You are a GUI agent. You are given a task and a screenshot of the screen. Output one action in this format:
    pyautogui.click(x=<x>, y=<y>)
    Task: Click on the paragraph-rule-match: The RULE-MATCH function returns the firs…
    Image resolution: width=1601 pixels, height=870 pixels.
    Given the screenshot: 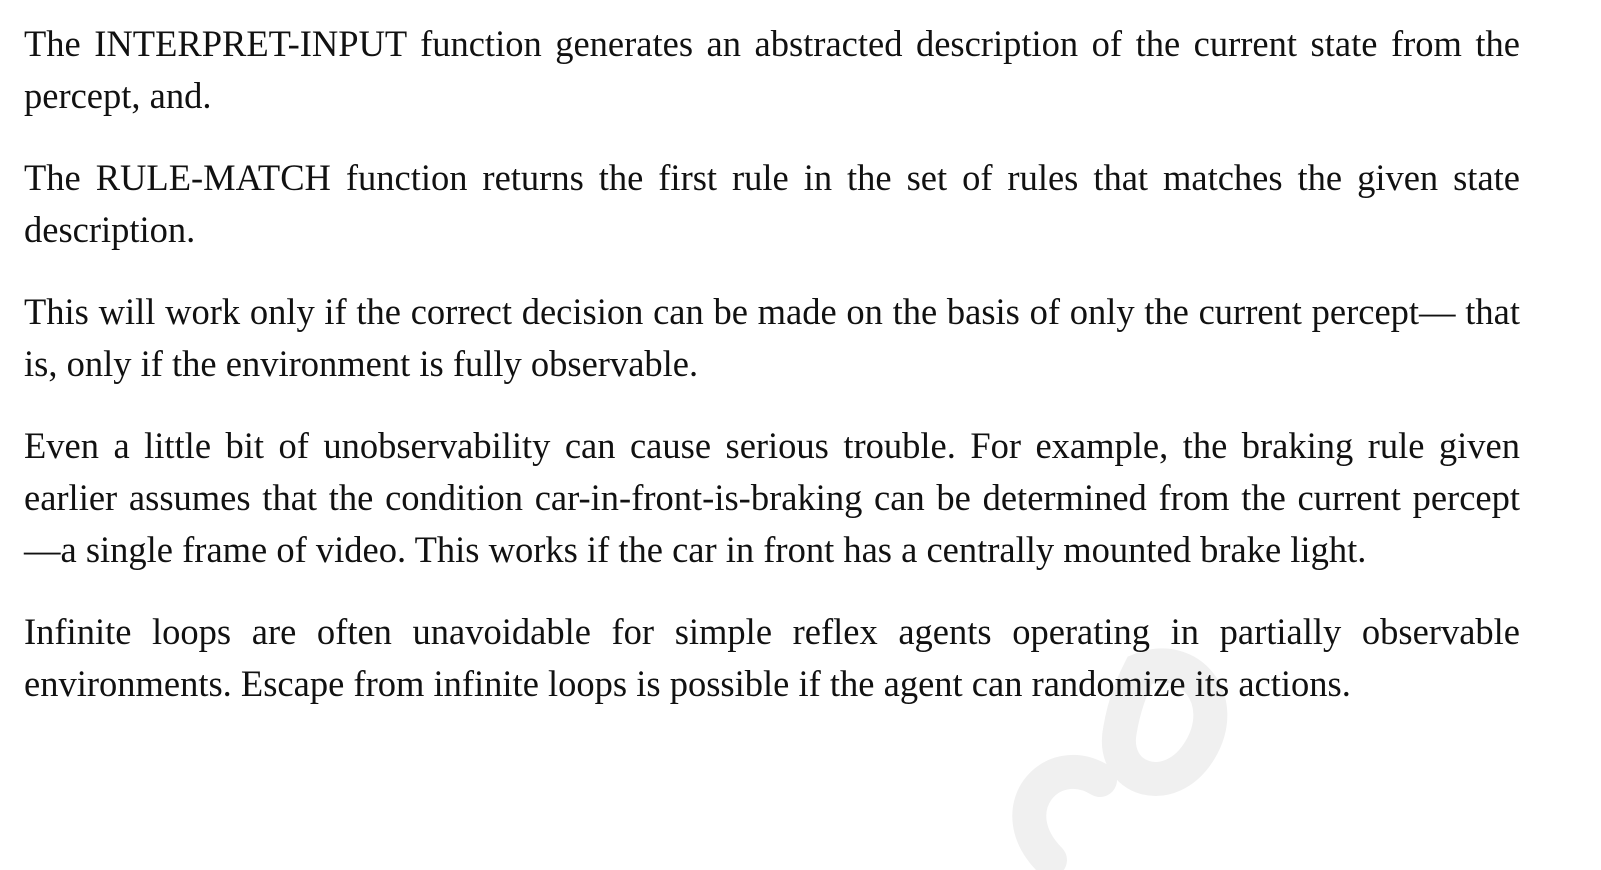 What is the action you would take?
    pyautogui.click(x=772, y=203)
    